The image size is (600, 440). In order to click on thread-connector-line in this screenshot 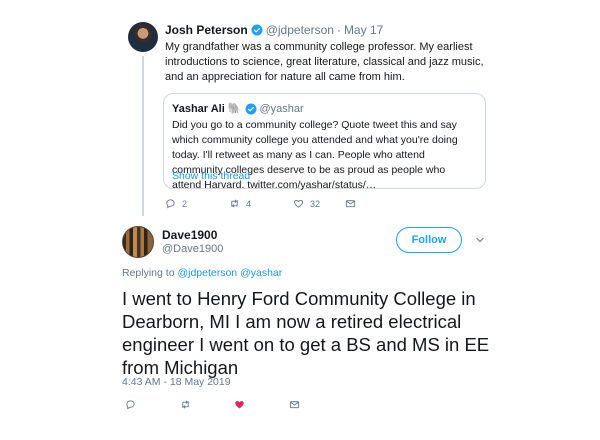, I will do `click(143, 136)`.